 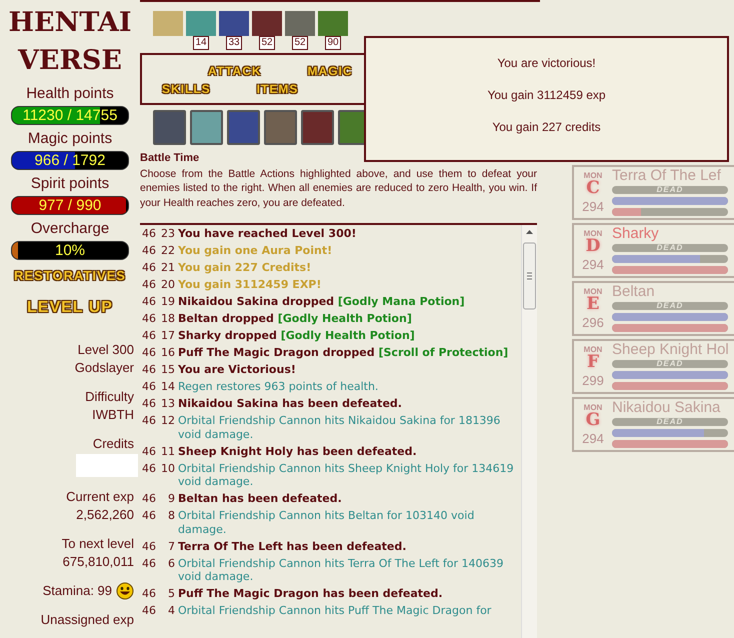 What do you see at coordinates (109, 397) in the screenshot?
I see `stat-label: Difficulty` at bounding box center [109, 397].